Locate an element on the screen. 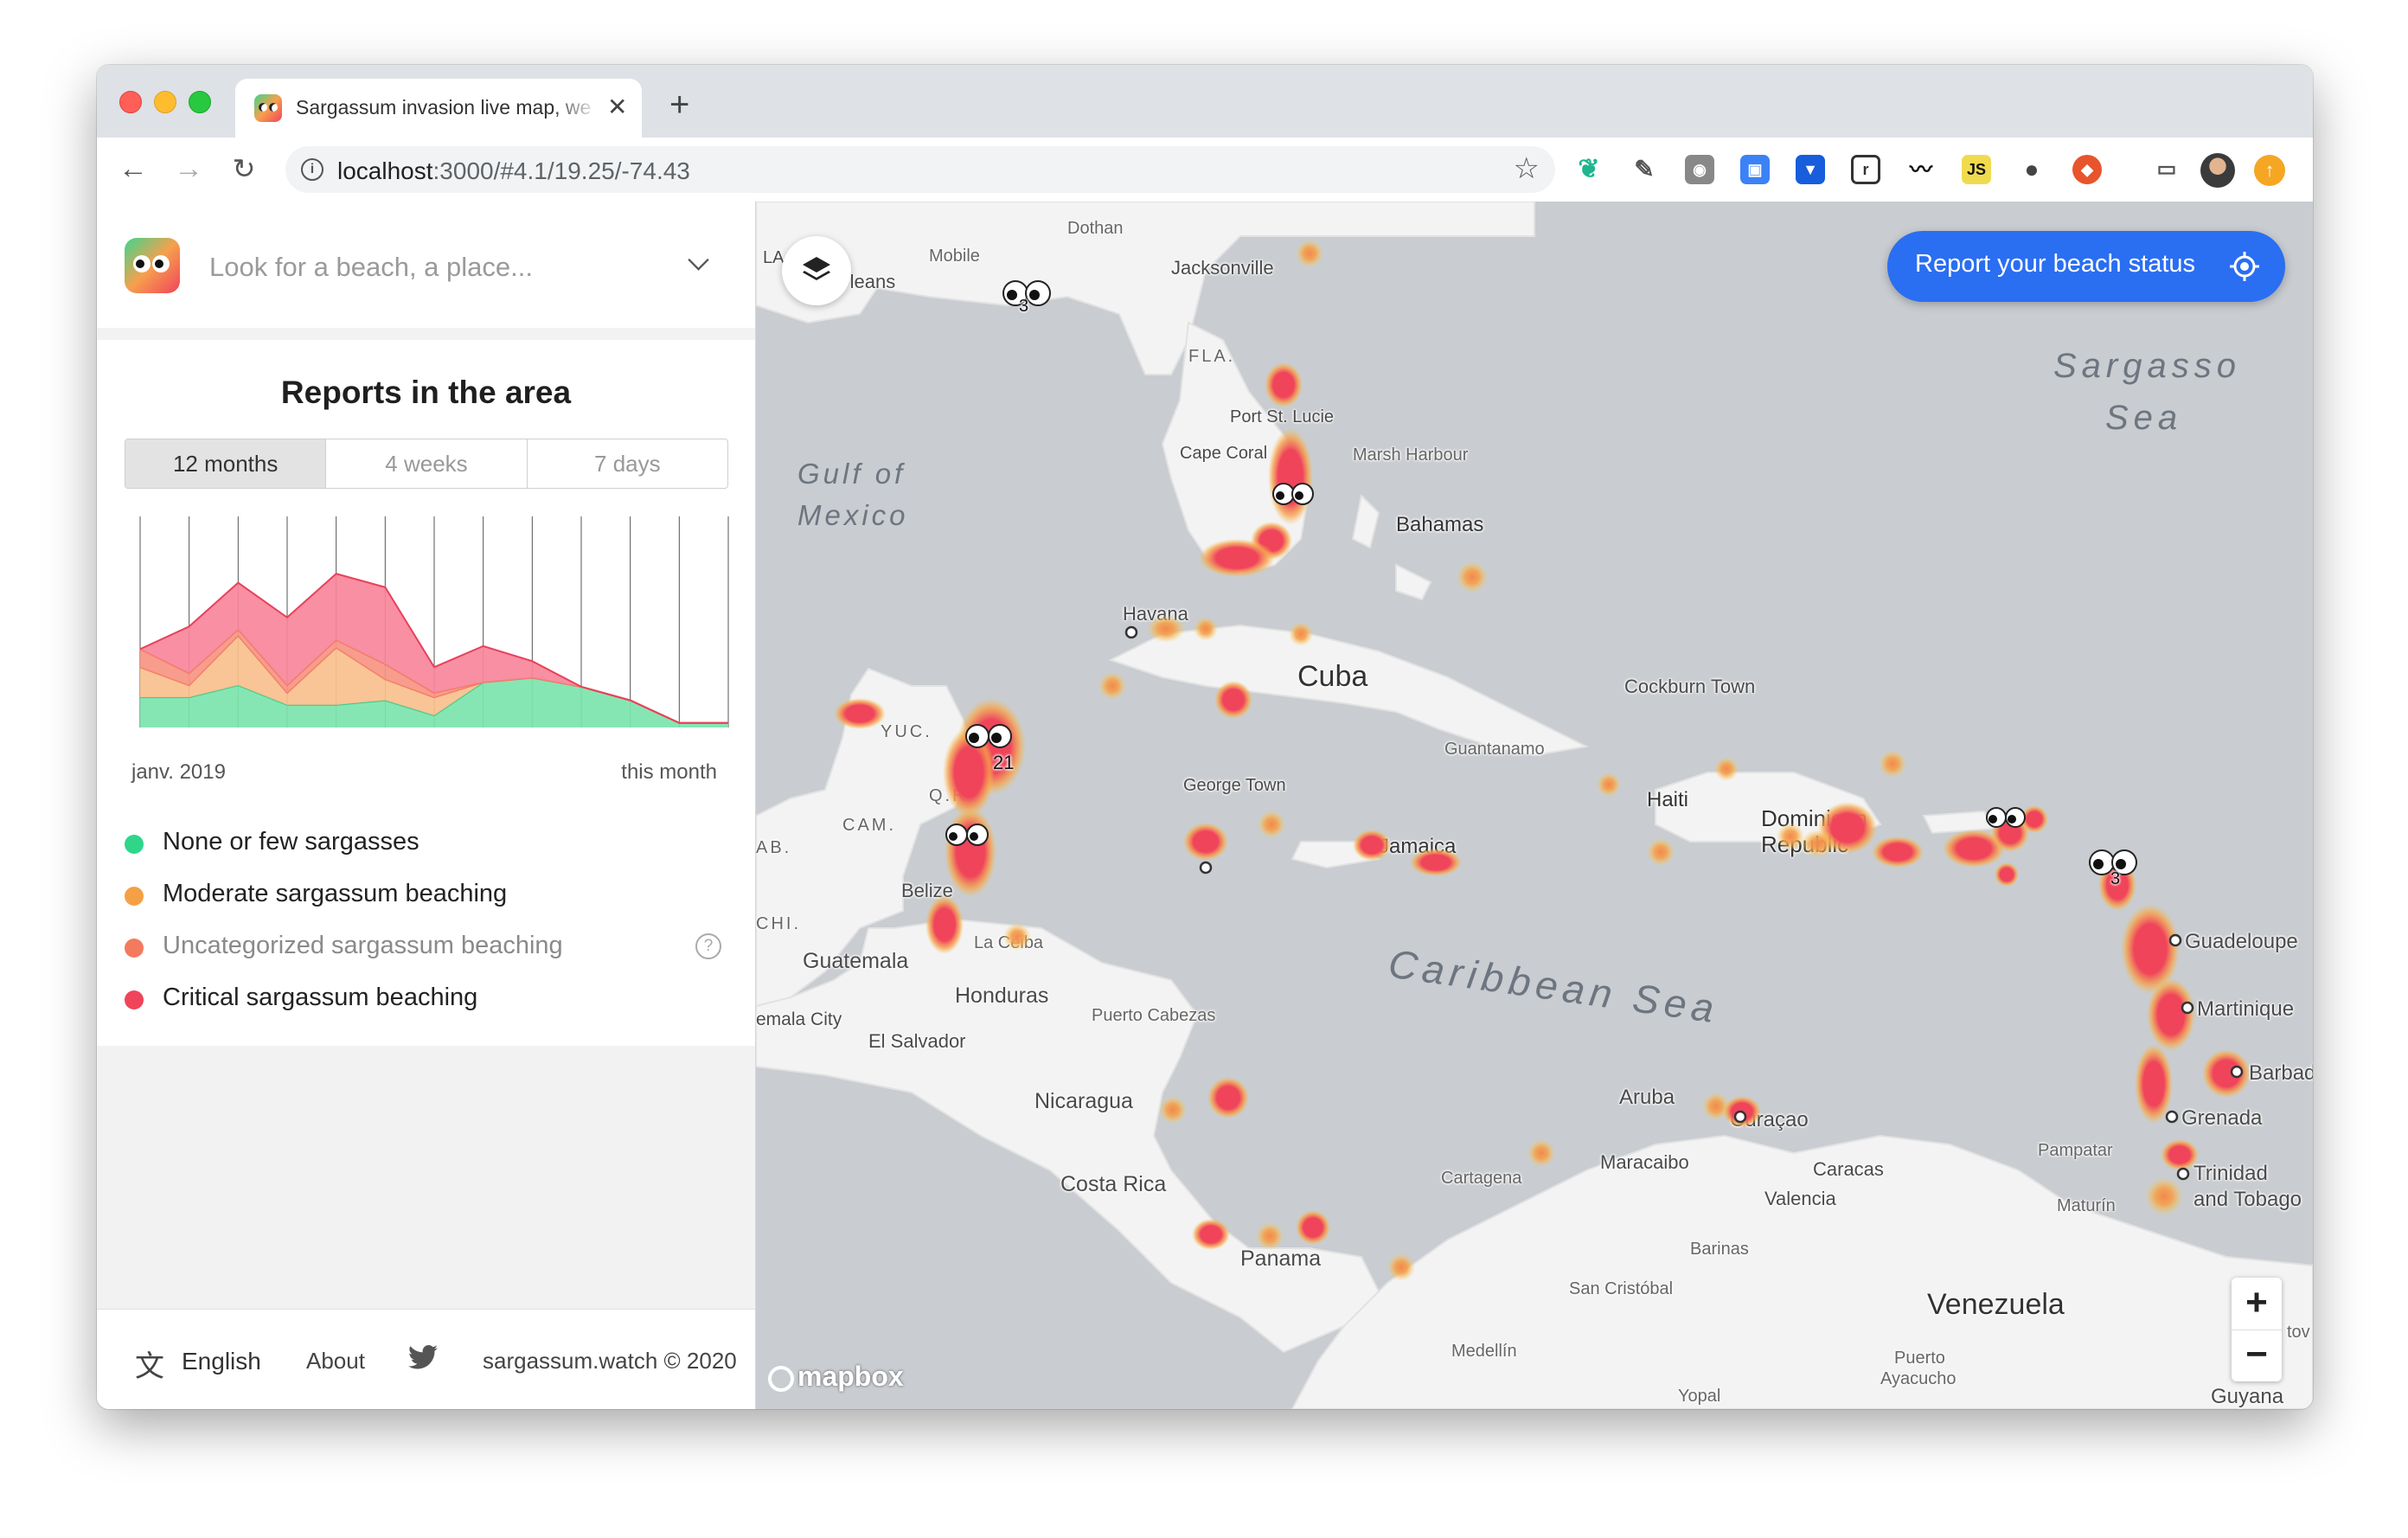 This screenshot has height=1538, width=2408. frame-extension-icon: r is located at coordinates (1865, 170).